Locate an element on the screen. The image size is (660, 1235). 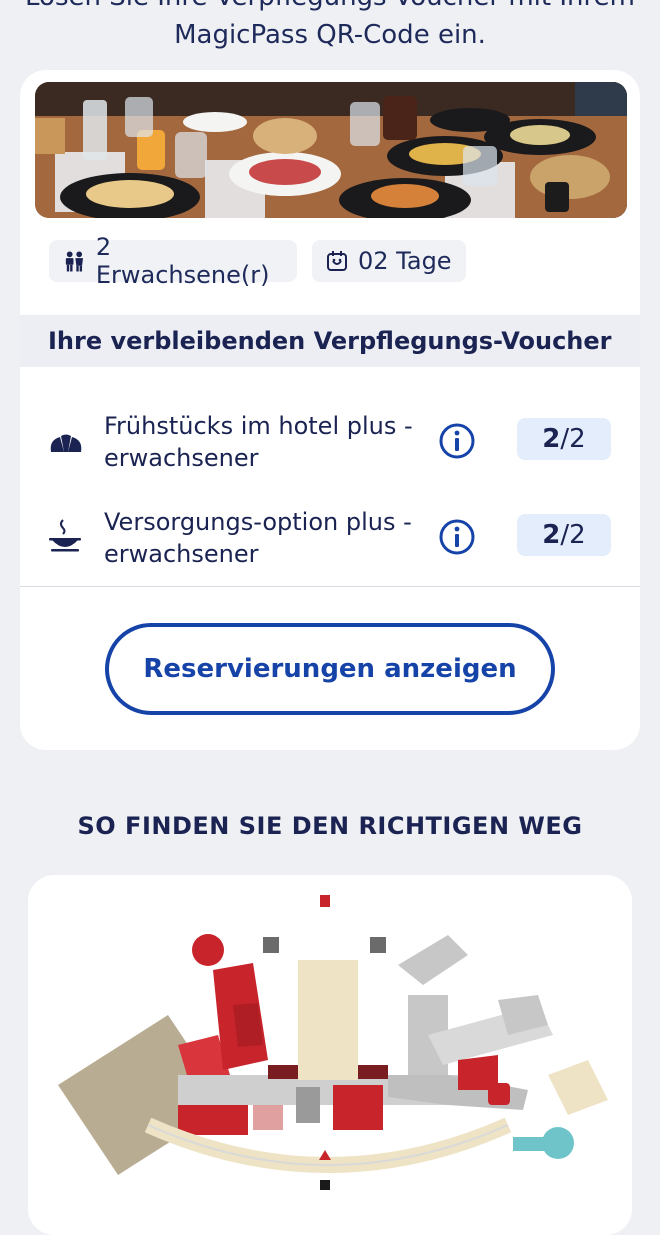
croissant-icon is located at coordinates (66, 443).